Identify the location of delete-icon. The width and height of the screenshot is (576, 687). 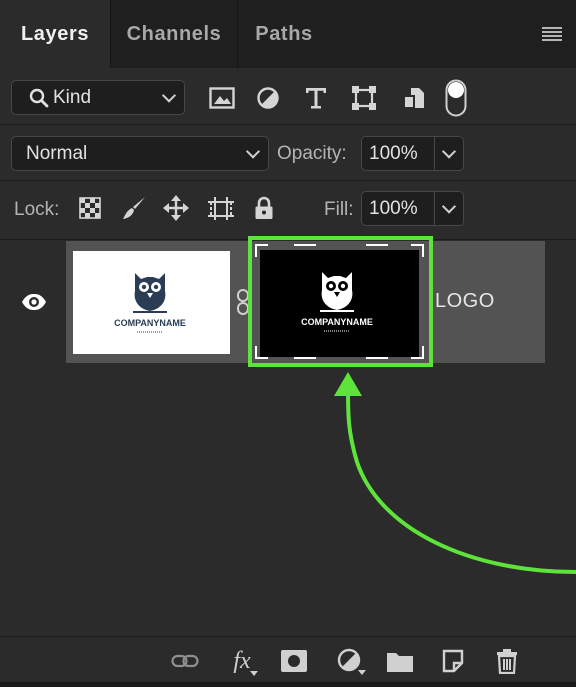
(507, 661).